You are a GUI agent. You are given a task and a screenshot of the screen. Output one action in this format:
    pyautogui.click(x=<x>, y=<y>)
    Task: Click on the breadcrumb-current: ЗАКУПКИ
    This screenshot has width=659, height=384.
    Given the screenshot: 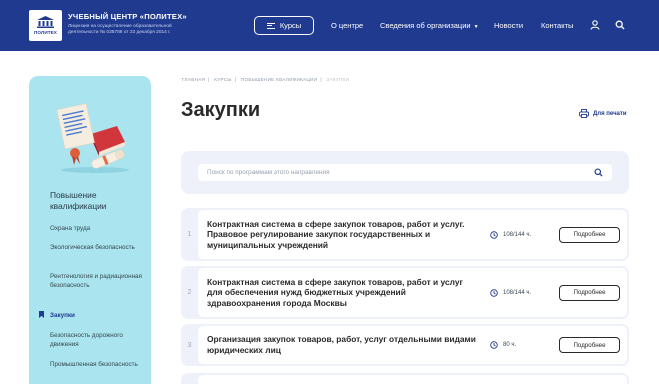 What is the action you would take?
    pyautogui.click(x=338, y=79)
    